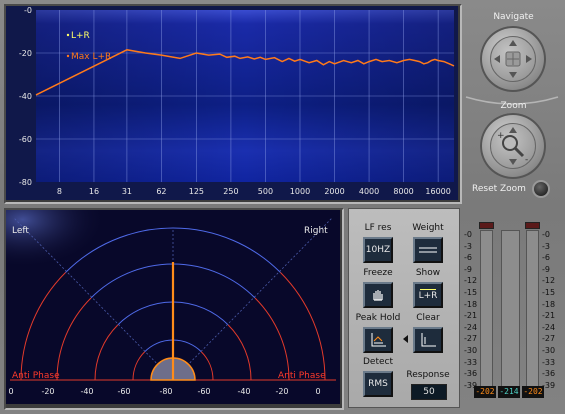  What do you see at coordinates (428, 273) in the screenshot?
I see `show-label: Show` at bounding box center [428, 273].